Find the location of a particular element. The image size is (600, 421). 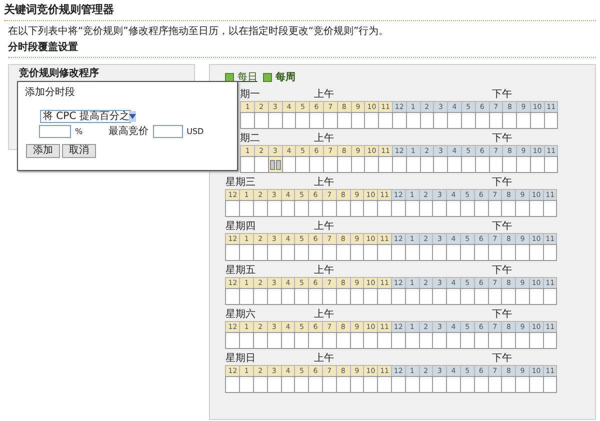

view-tab: 每周 is located at coordinates (285, 77).